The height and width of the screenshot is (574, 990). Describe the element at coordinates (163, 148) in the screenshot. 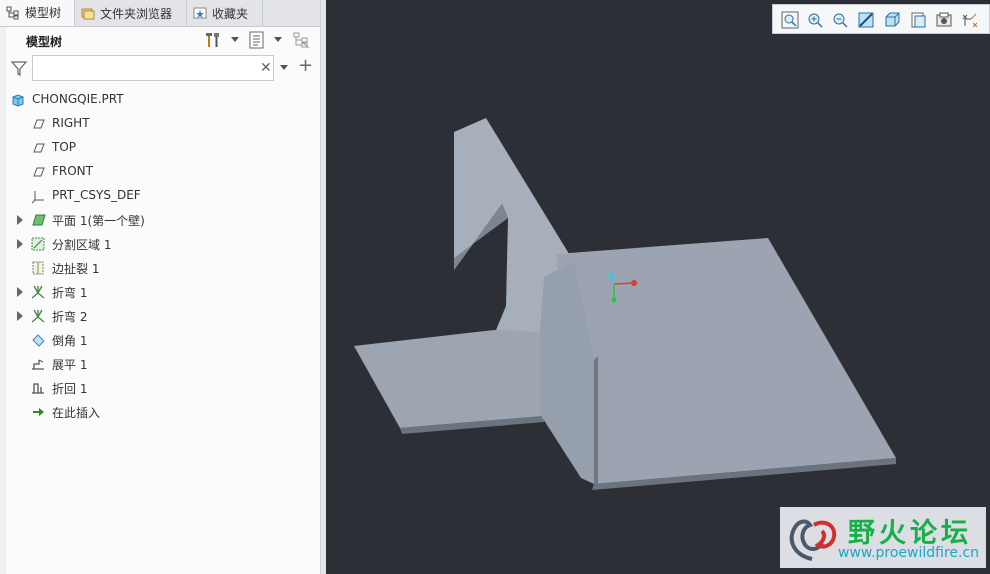

I see `tree-item-top: TOP` at that location.